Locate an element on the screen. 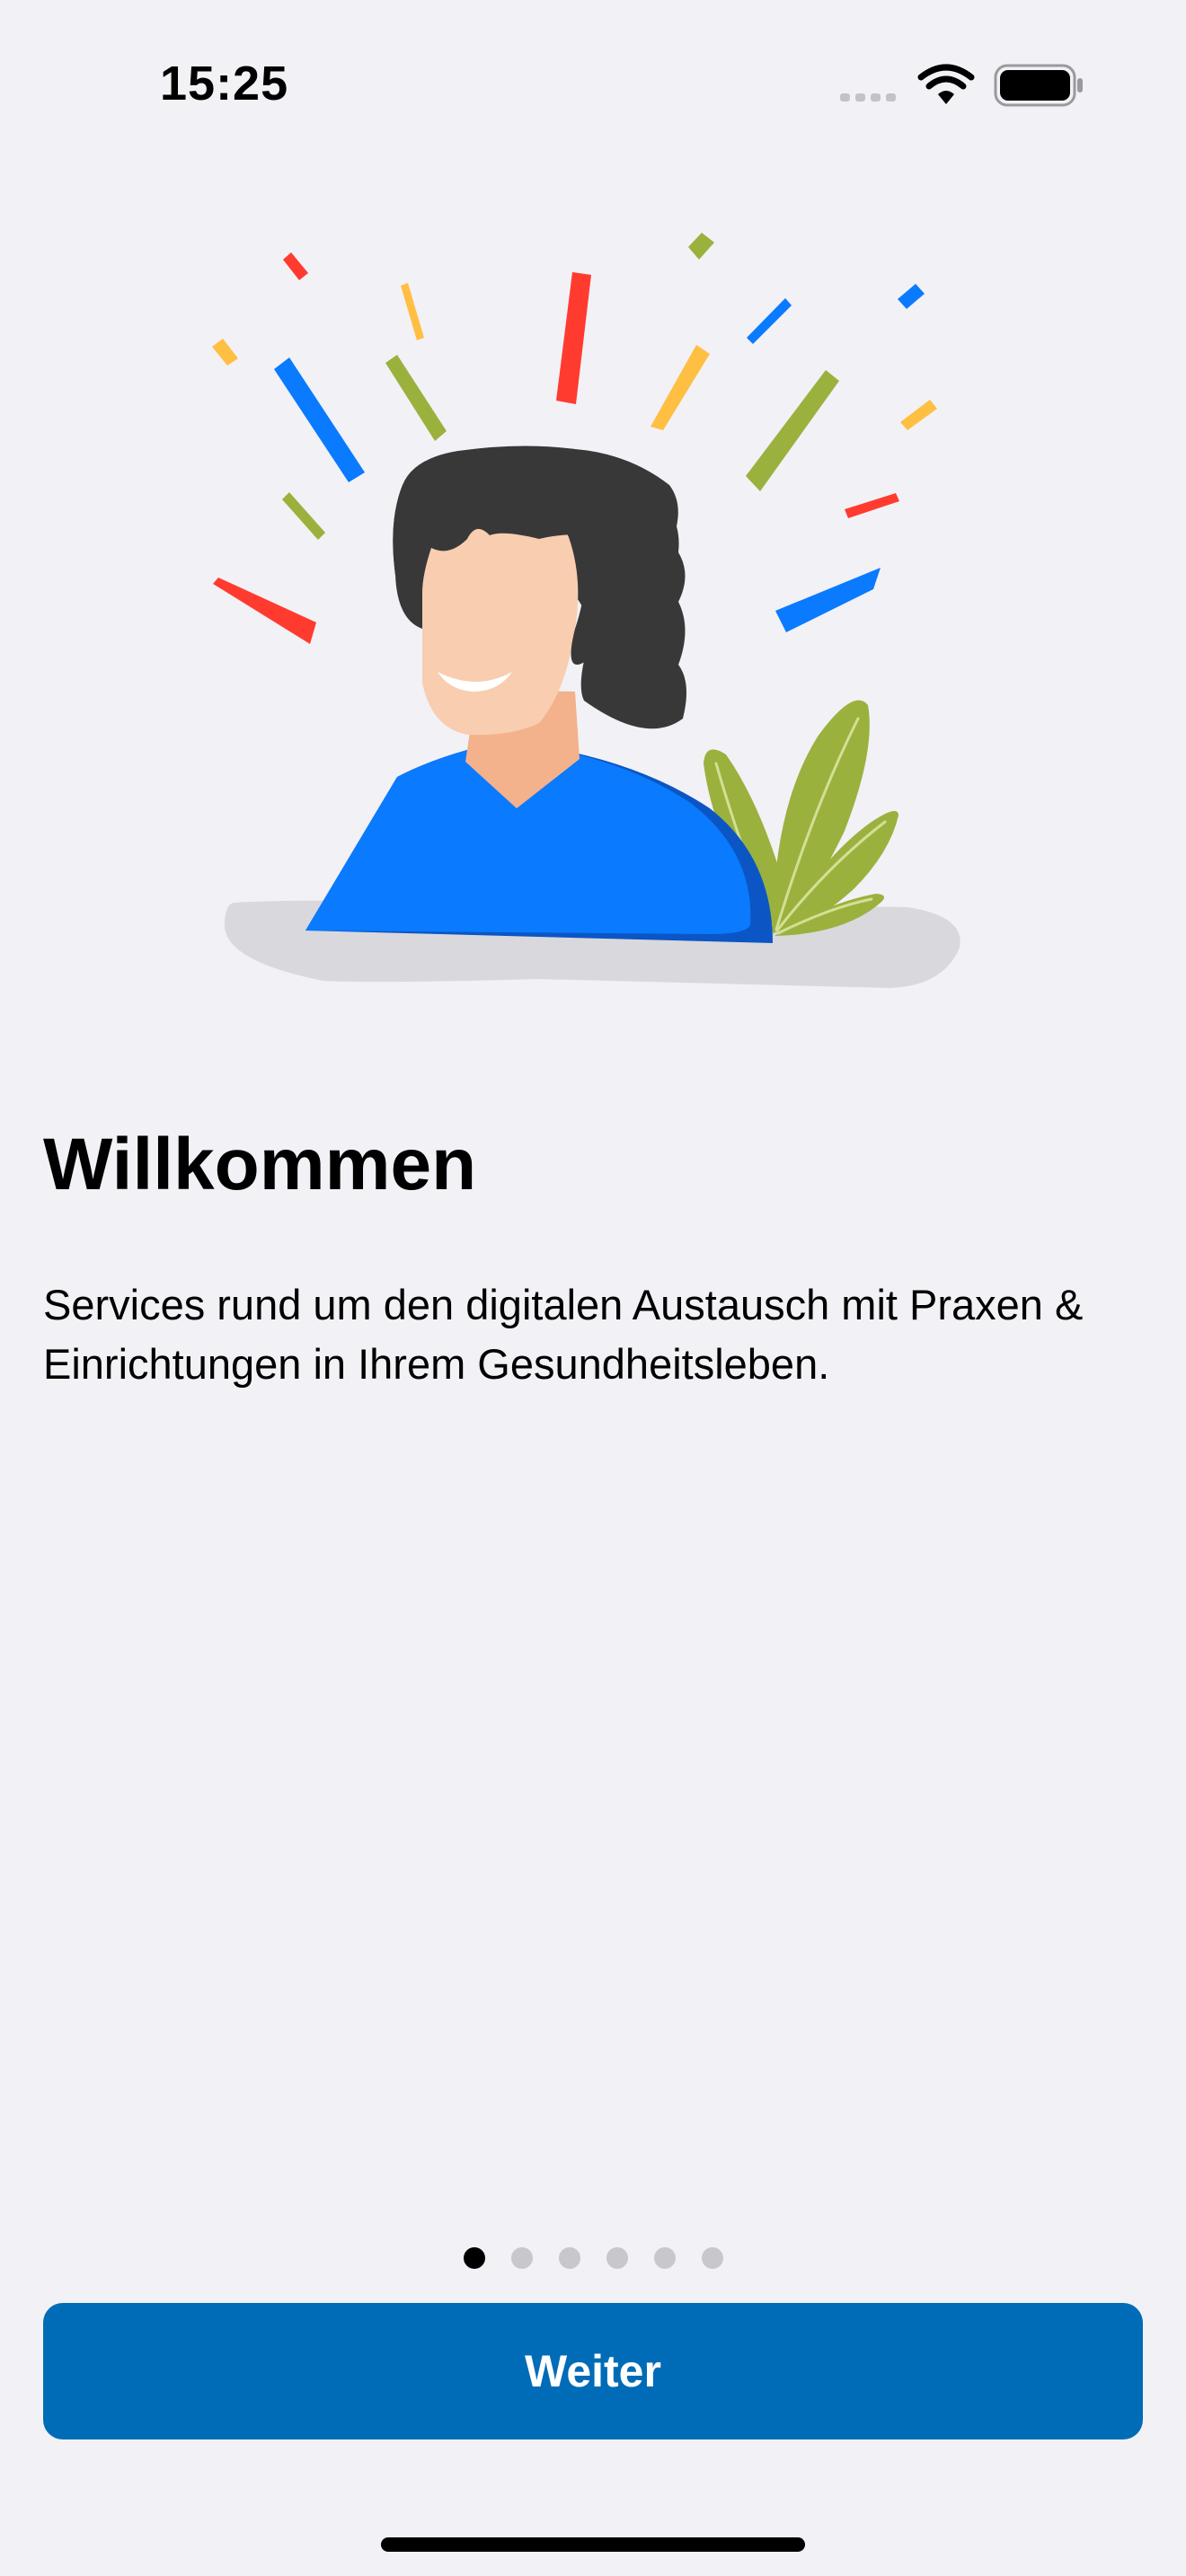  home-indicator is located at coordinates (593, 2544).